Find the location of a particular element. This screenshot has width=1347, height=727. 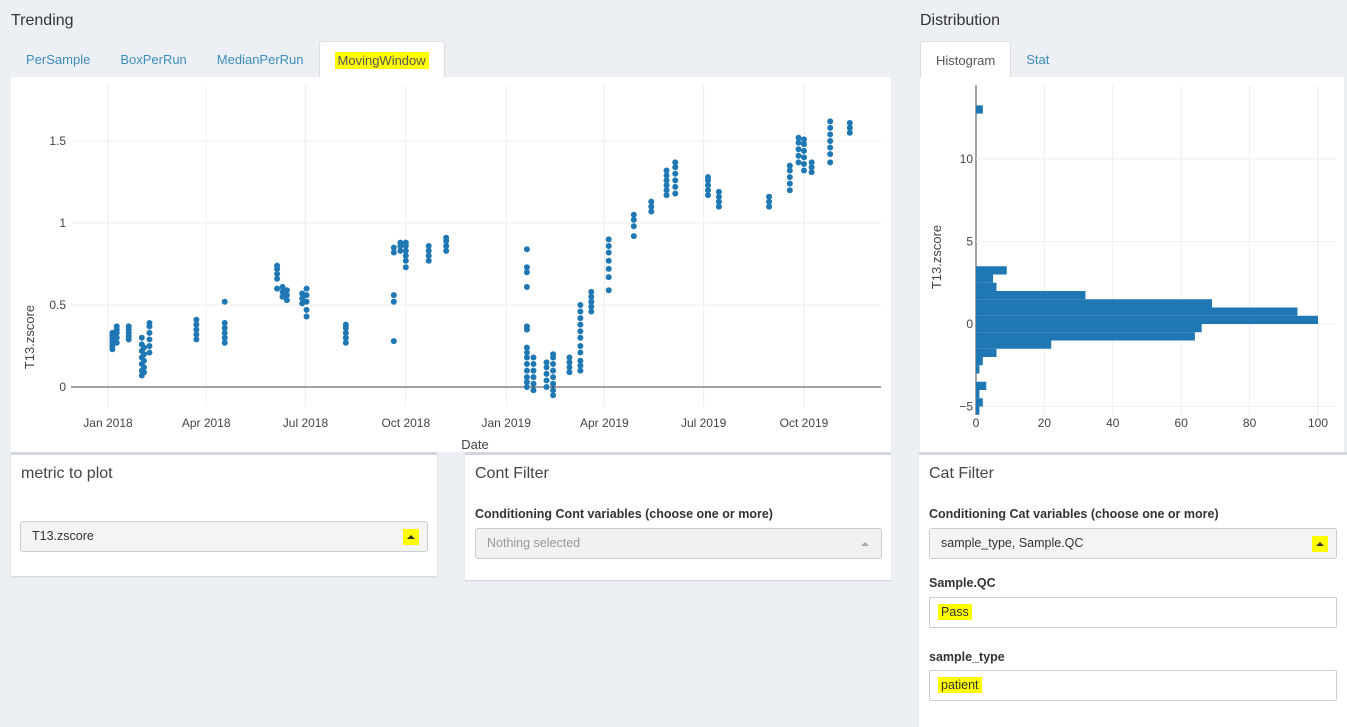

tab-label: MedianPerRun is located at coordinates (260, 59).